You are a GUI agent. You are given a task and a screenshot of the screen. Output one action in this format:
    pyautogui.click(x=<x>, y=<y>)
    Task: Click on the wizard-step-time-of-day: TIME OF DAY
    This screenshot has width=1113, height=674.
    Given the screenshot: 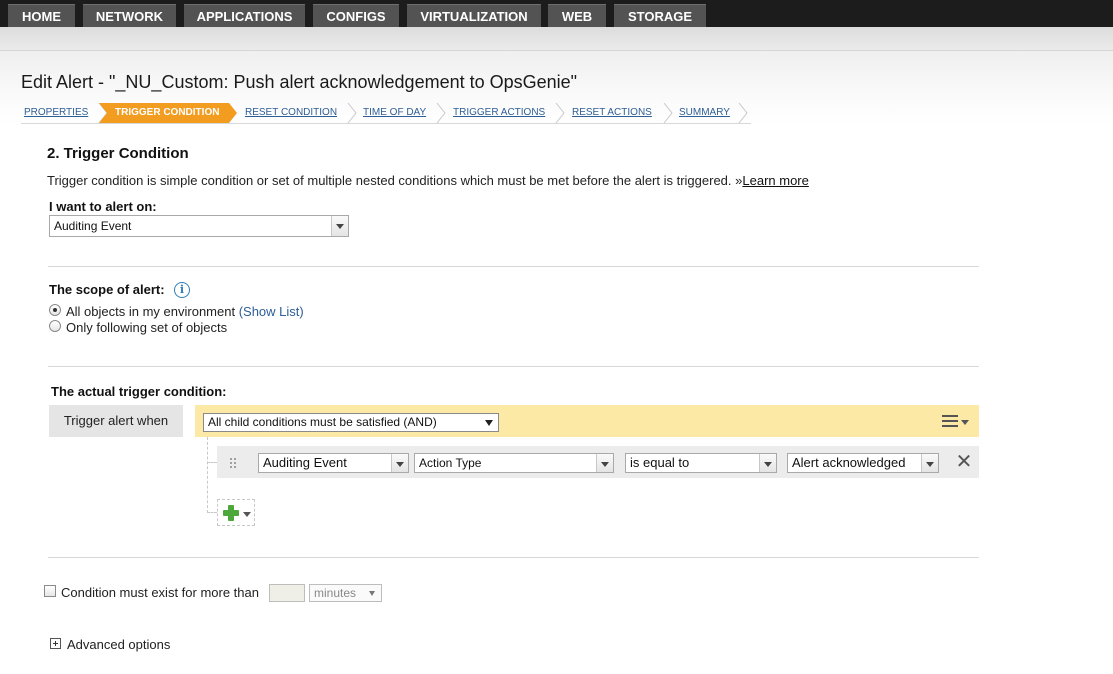 What is the action you would take?
    pyautogui.click(x=394, y=113)
    